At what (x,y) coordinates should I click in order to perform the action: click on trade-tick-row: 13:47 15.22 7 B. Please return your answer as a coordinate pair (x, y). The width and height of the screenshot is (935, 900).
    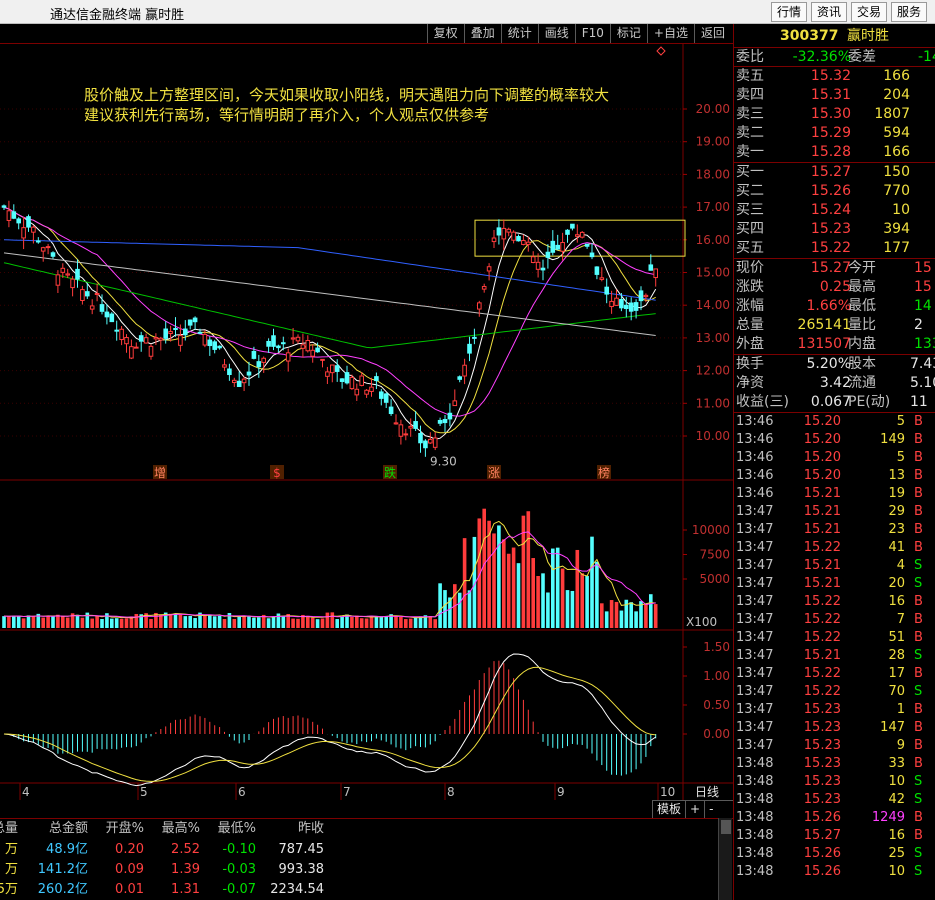
    Looking at the image, I should click on (834, 620).